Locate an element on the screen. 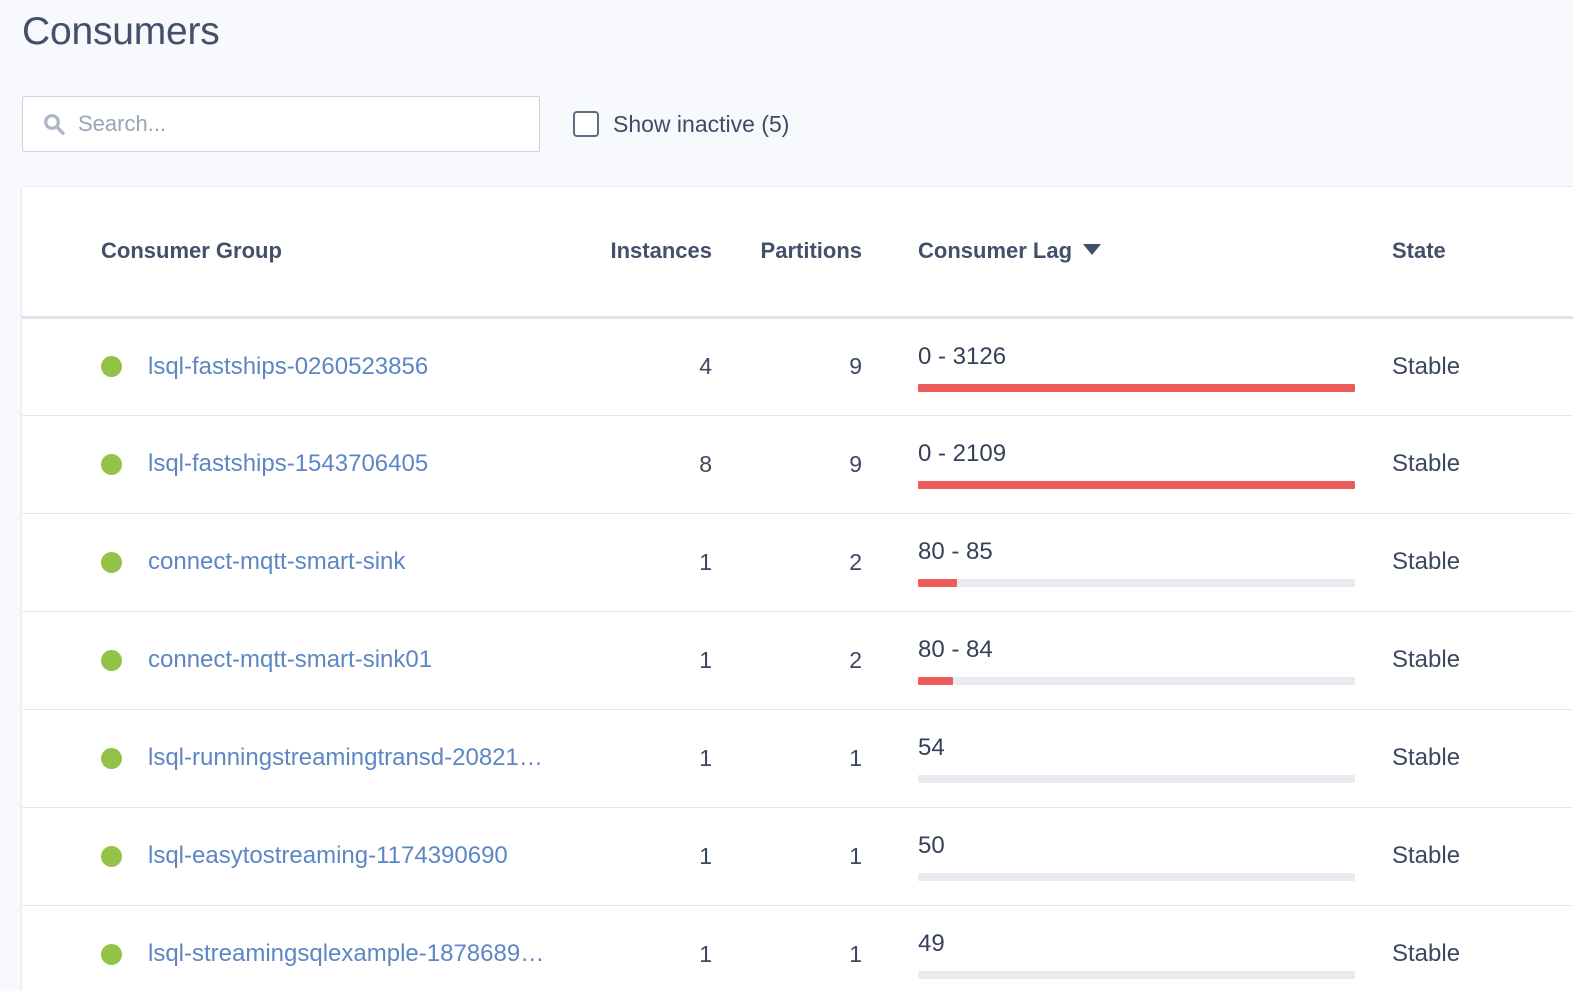 Image resolution: width=1573 pixels, height=991 pixels. column-header-label: Consumer Group is located at coordinates (191, 251).